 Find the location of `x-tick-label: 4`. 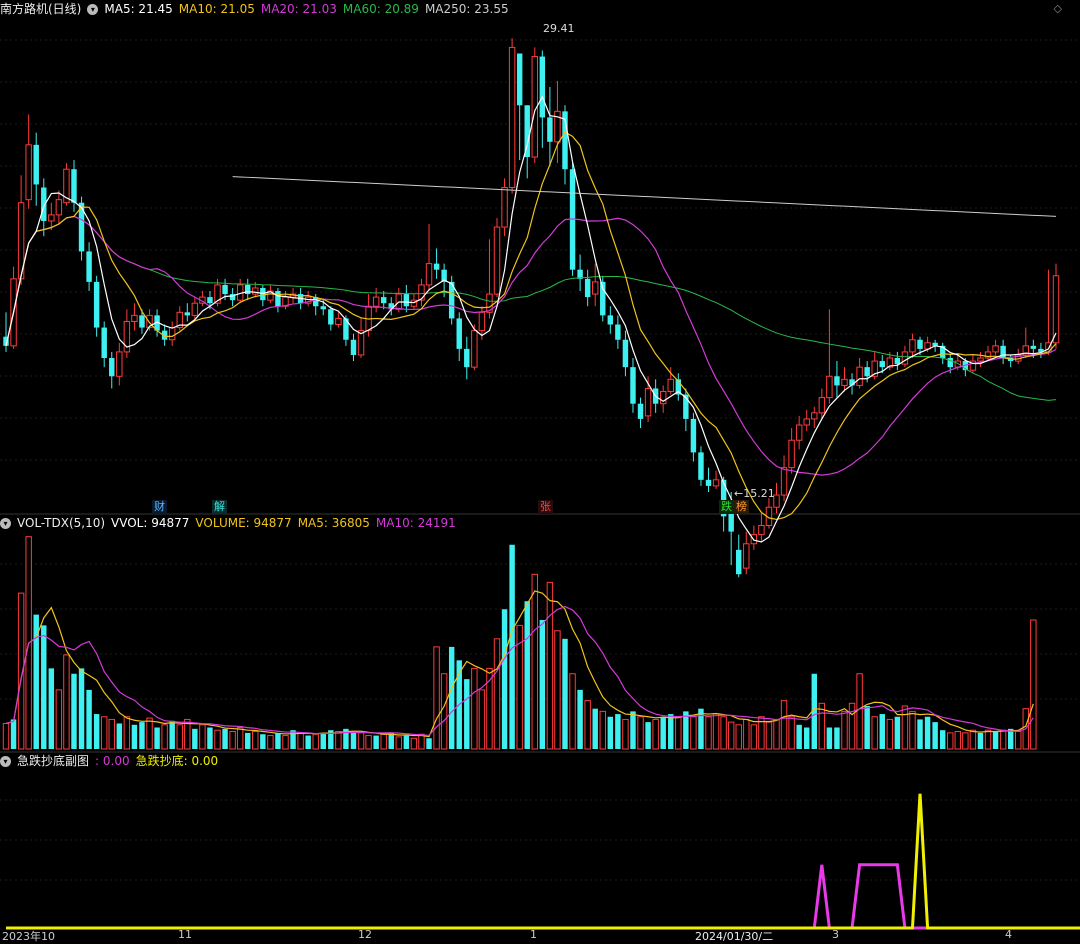

x-tick-label: 4 is located at coordinates (1008, 934).